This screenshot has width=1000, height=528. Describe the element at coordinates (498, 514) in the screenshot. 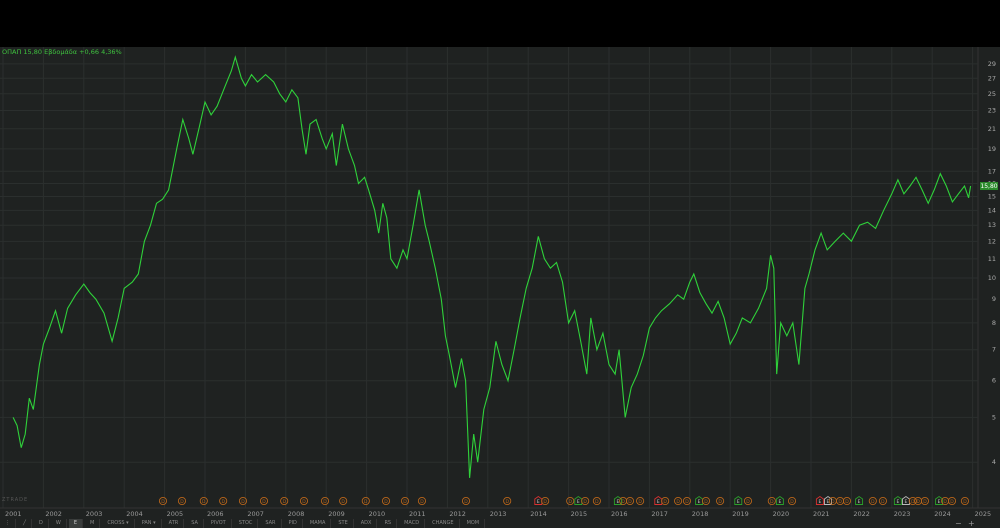

I see `x-tick-label: 2013` at that location.